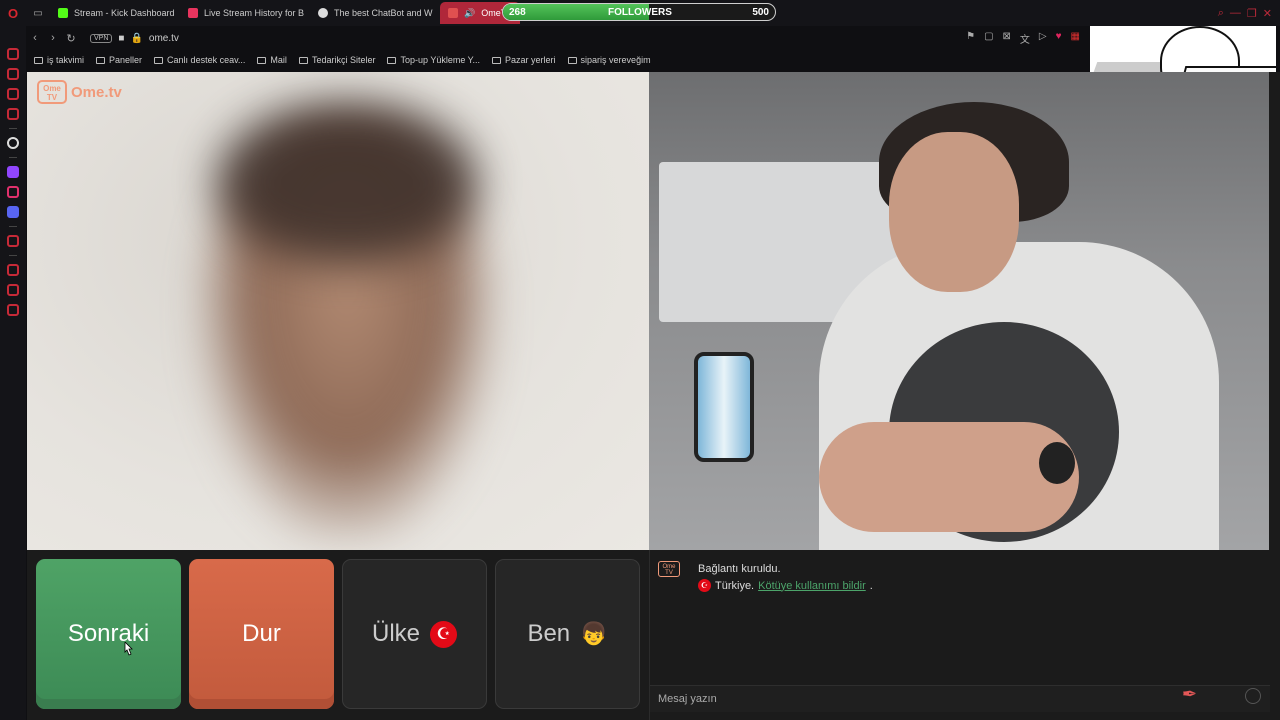  I want to click on country-button: Ülke ☪, so click(414, 634).